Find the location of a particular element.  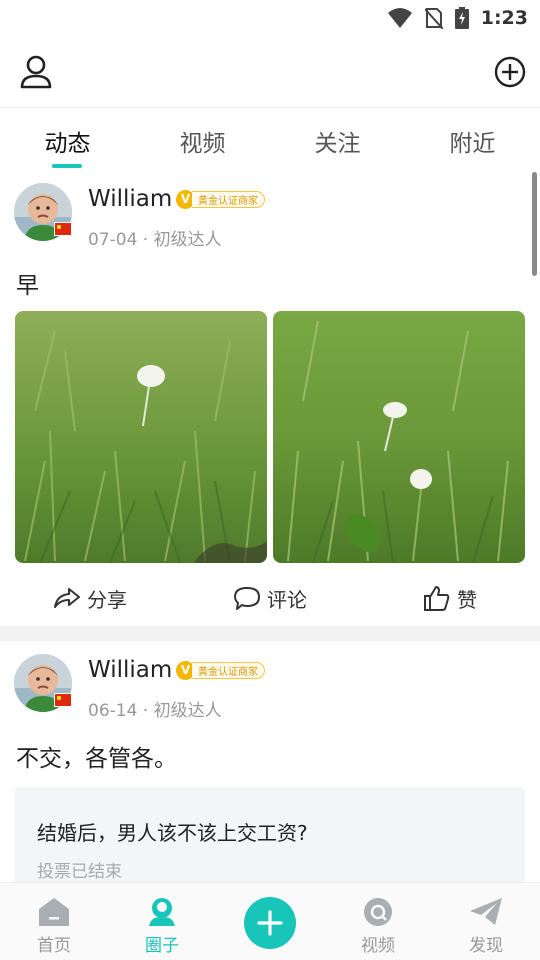

poll-card: 结婚后，男人该不该上交工资? 投票已结束 is located at coordinates (270, 834).